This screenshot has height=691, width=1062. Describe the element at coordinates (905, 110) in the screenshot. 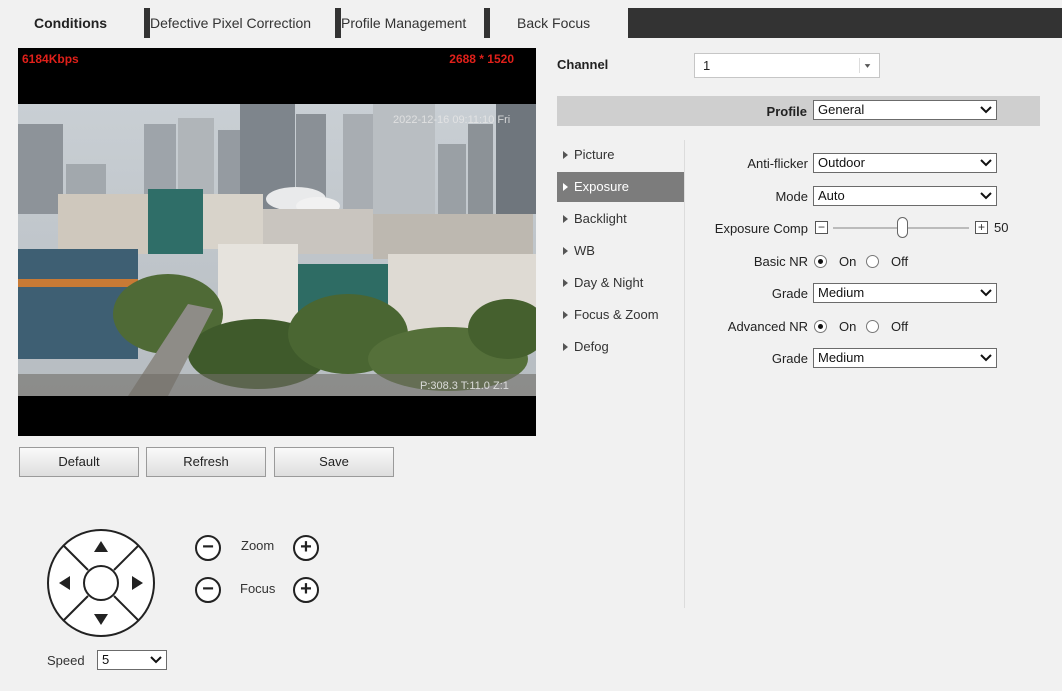

I see `profile-select: General` at that location.